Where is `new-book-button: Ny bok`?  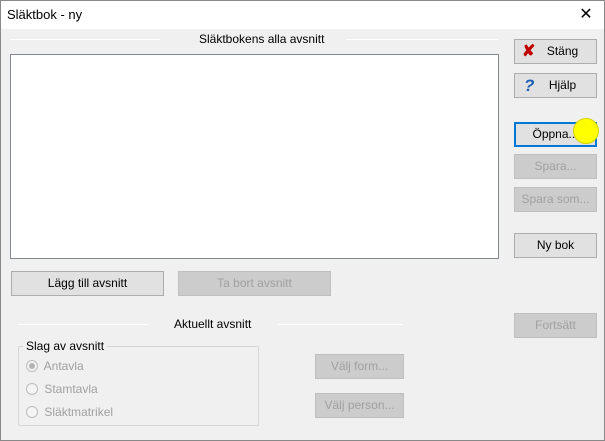
new-book-button: Ny bok is located at coordinates (555, 245).